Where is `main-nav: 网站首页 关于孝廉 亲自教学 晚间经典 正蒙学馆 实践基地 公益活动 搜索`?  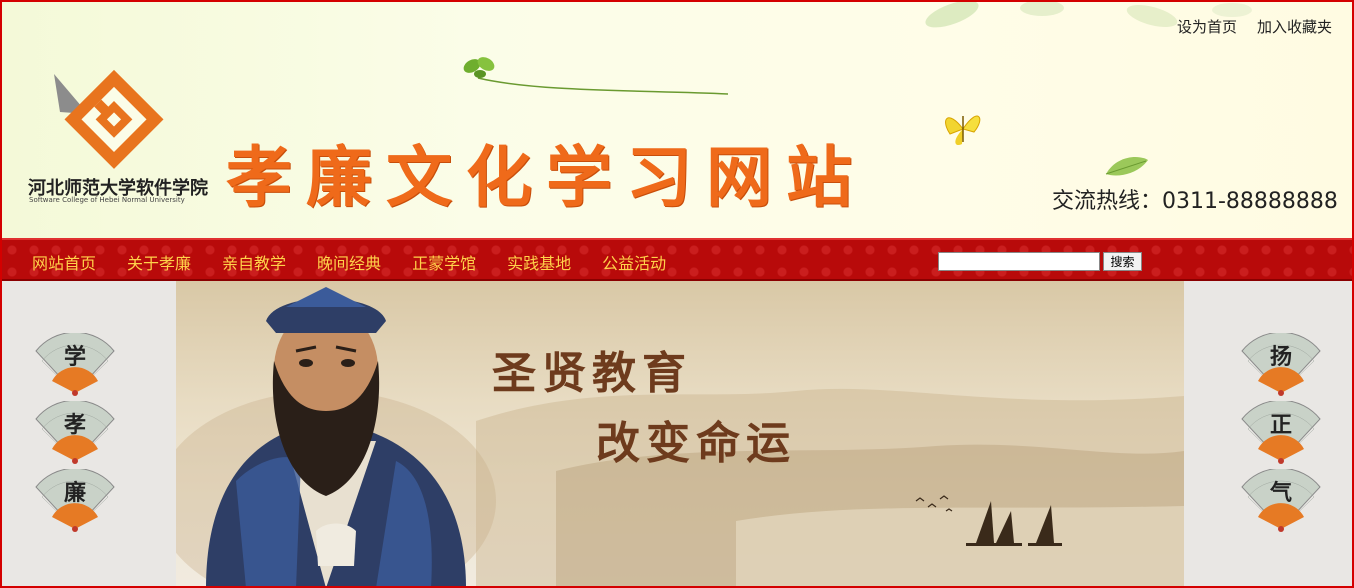
main-nav: 网站首页 关于孝廉 亲自教学 晚间经典 正蒙学馆 实践基地 公益活动 搜索 is located at coordinates (677, 259).